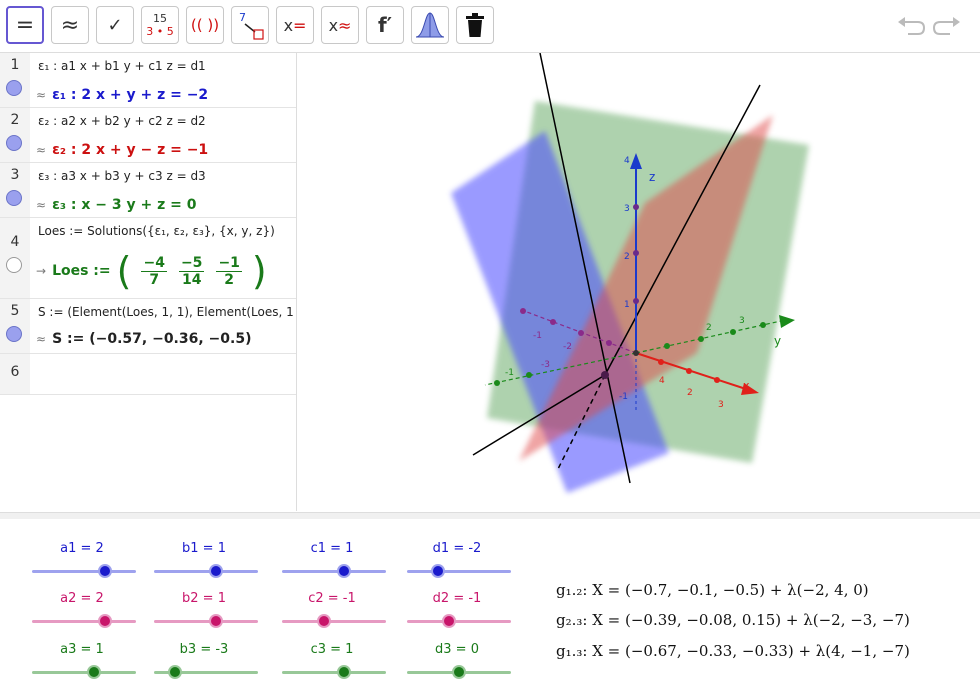 The width and height of the screenshot is (980, 700). Describe the element at coordinates (545, 365) in the screenshot. I see `x-tick-label: -3` at that location.